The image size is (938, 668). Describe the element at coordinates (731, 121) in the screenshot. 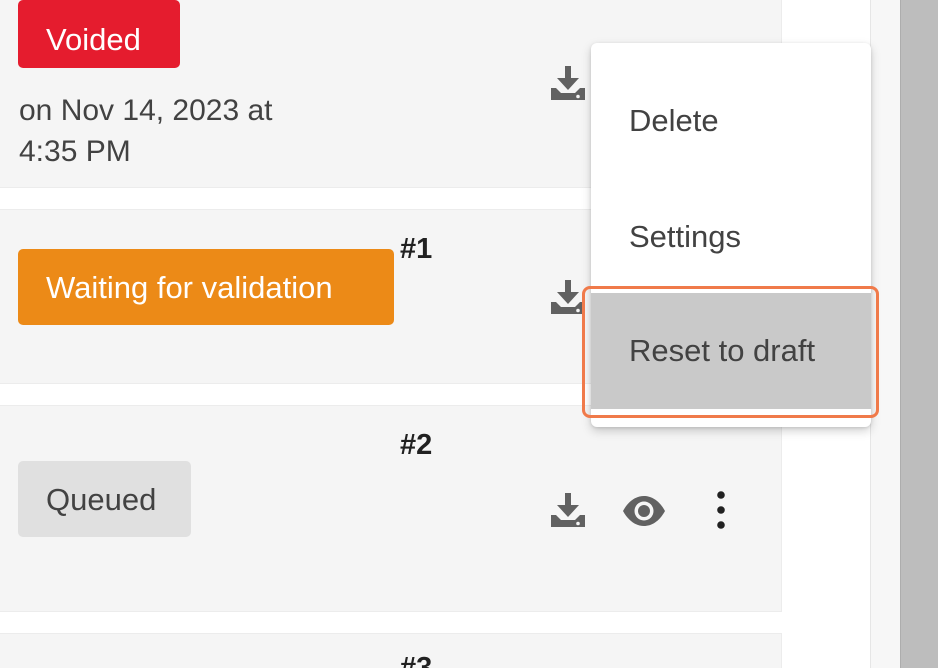

I see `menu-item-delete: Delete` at that location.